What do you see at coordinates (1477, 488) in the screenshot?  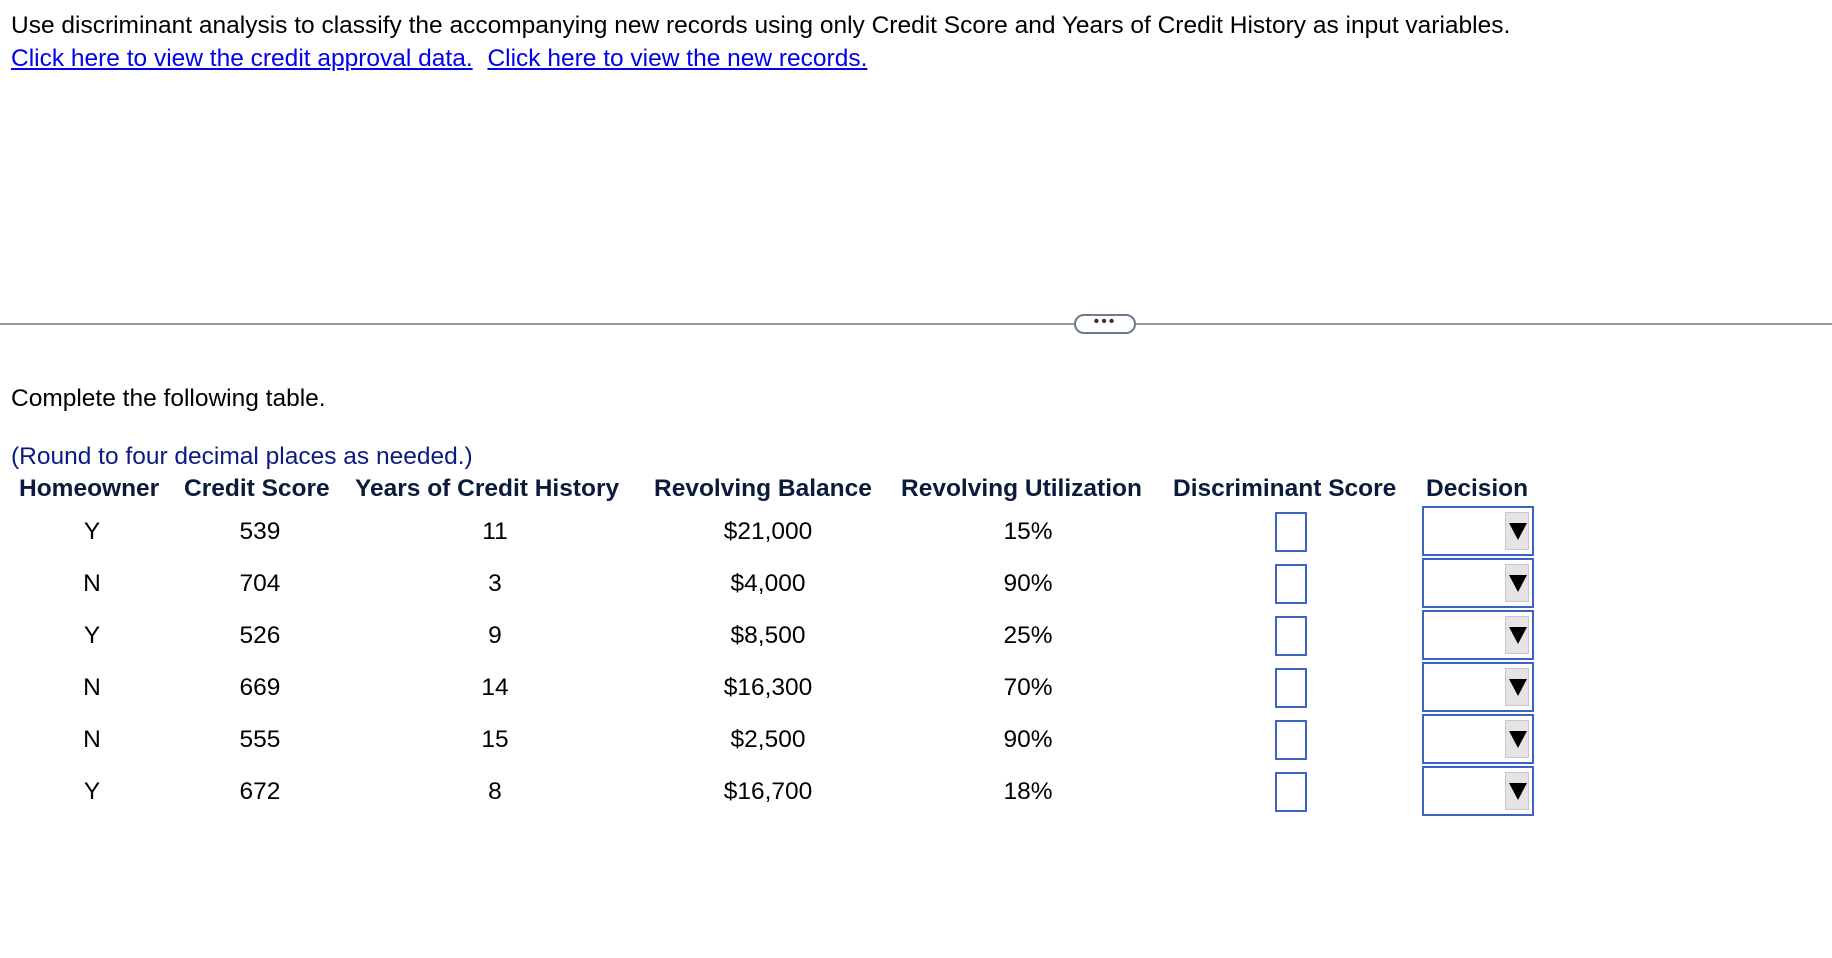 I see `header-decision: Decision` at bounding box center [1477, 488].